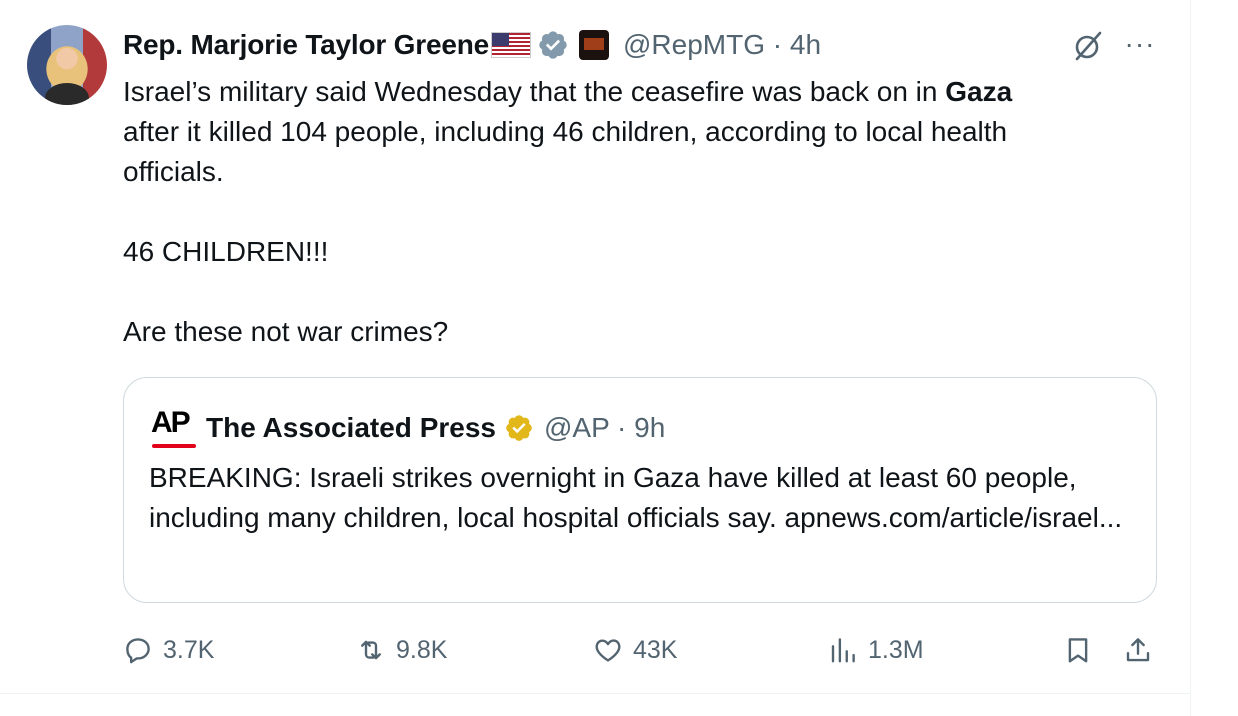 Image resolution: width=1238 pixels, height=716 pixels. I want to click on repost-button: 9.8K, so click(401, 650).